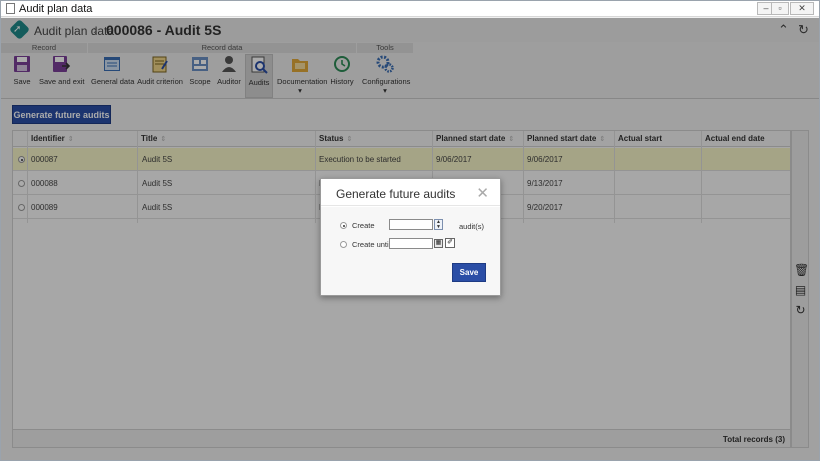 This screenshot has height=461, width=820. I want to click on dialog-title: Generate future audits, so click(396, 194).